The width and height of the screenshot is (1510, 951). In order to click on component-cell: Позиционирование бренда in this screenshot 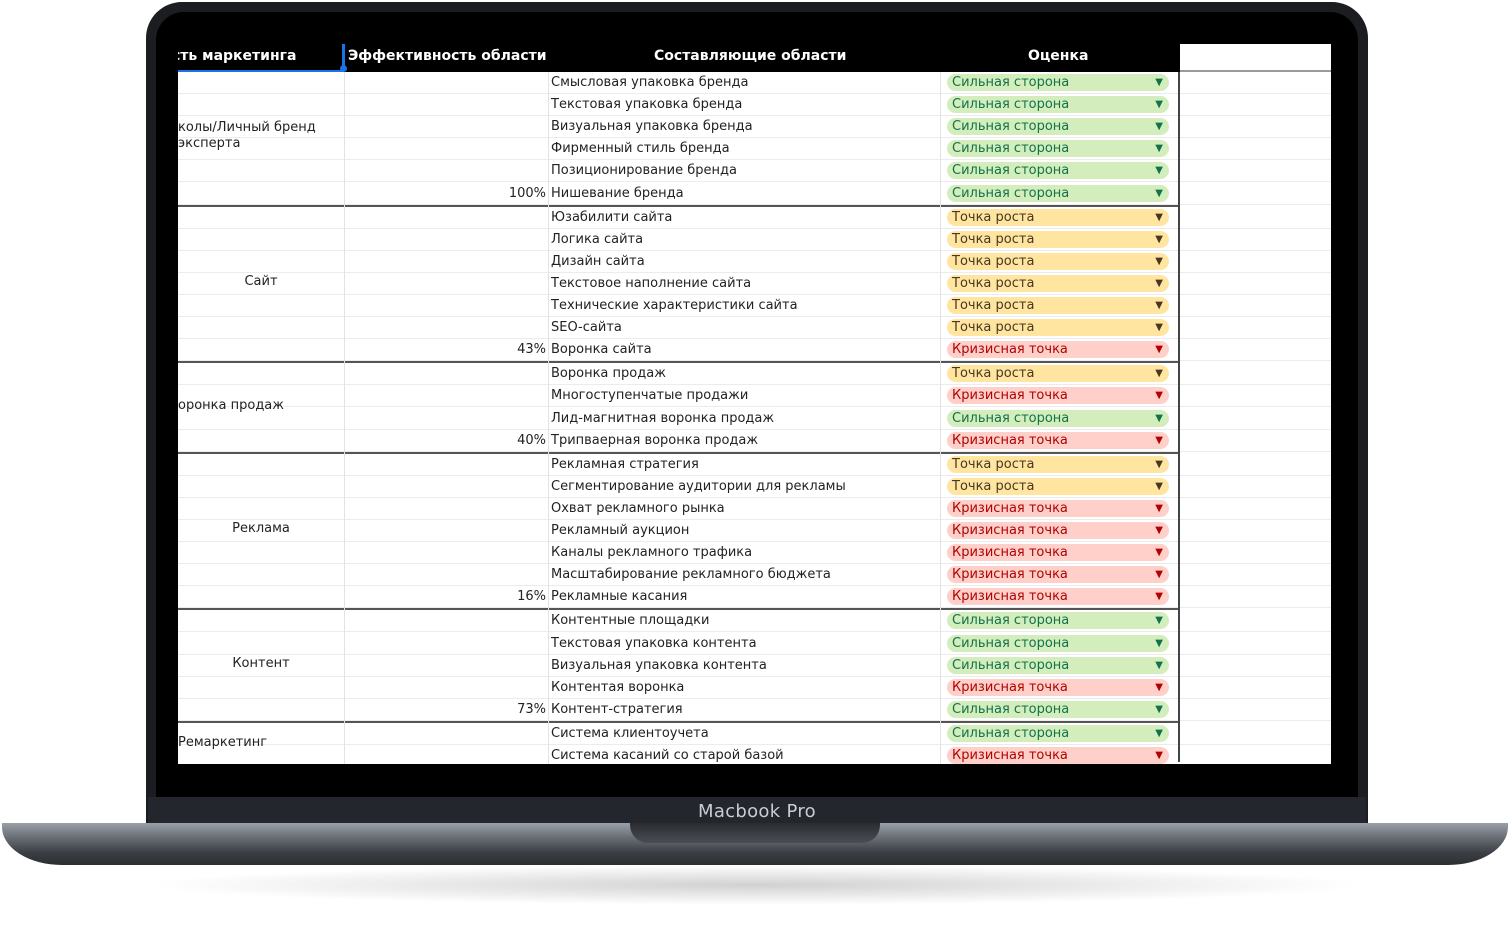, I will do `click(644, 170)`.